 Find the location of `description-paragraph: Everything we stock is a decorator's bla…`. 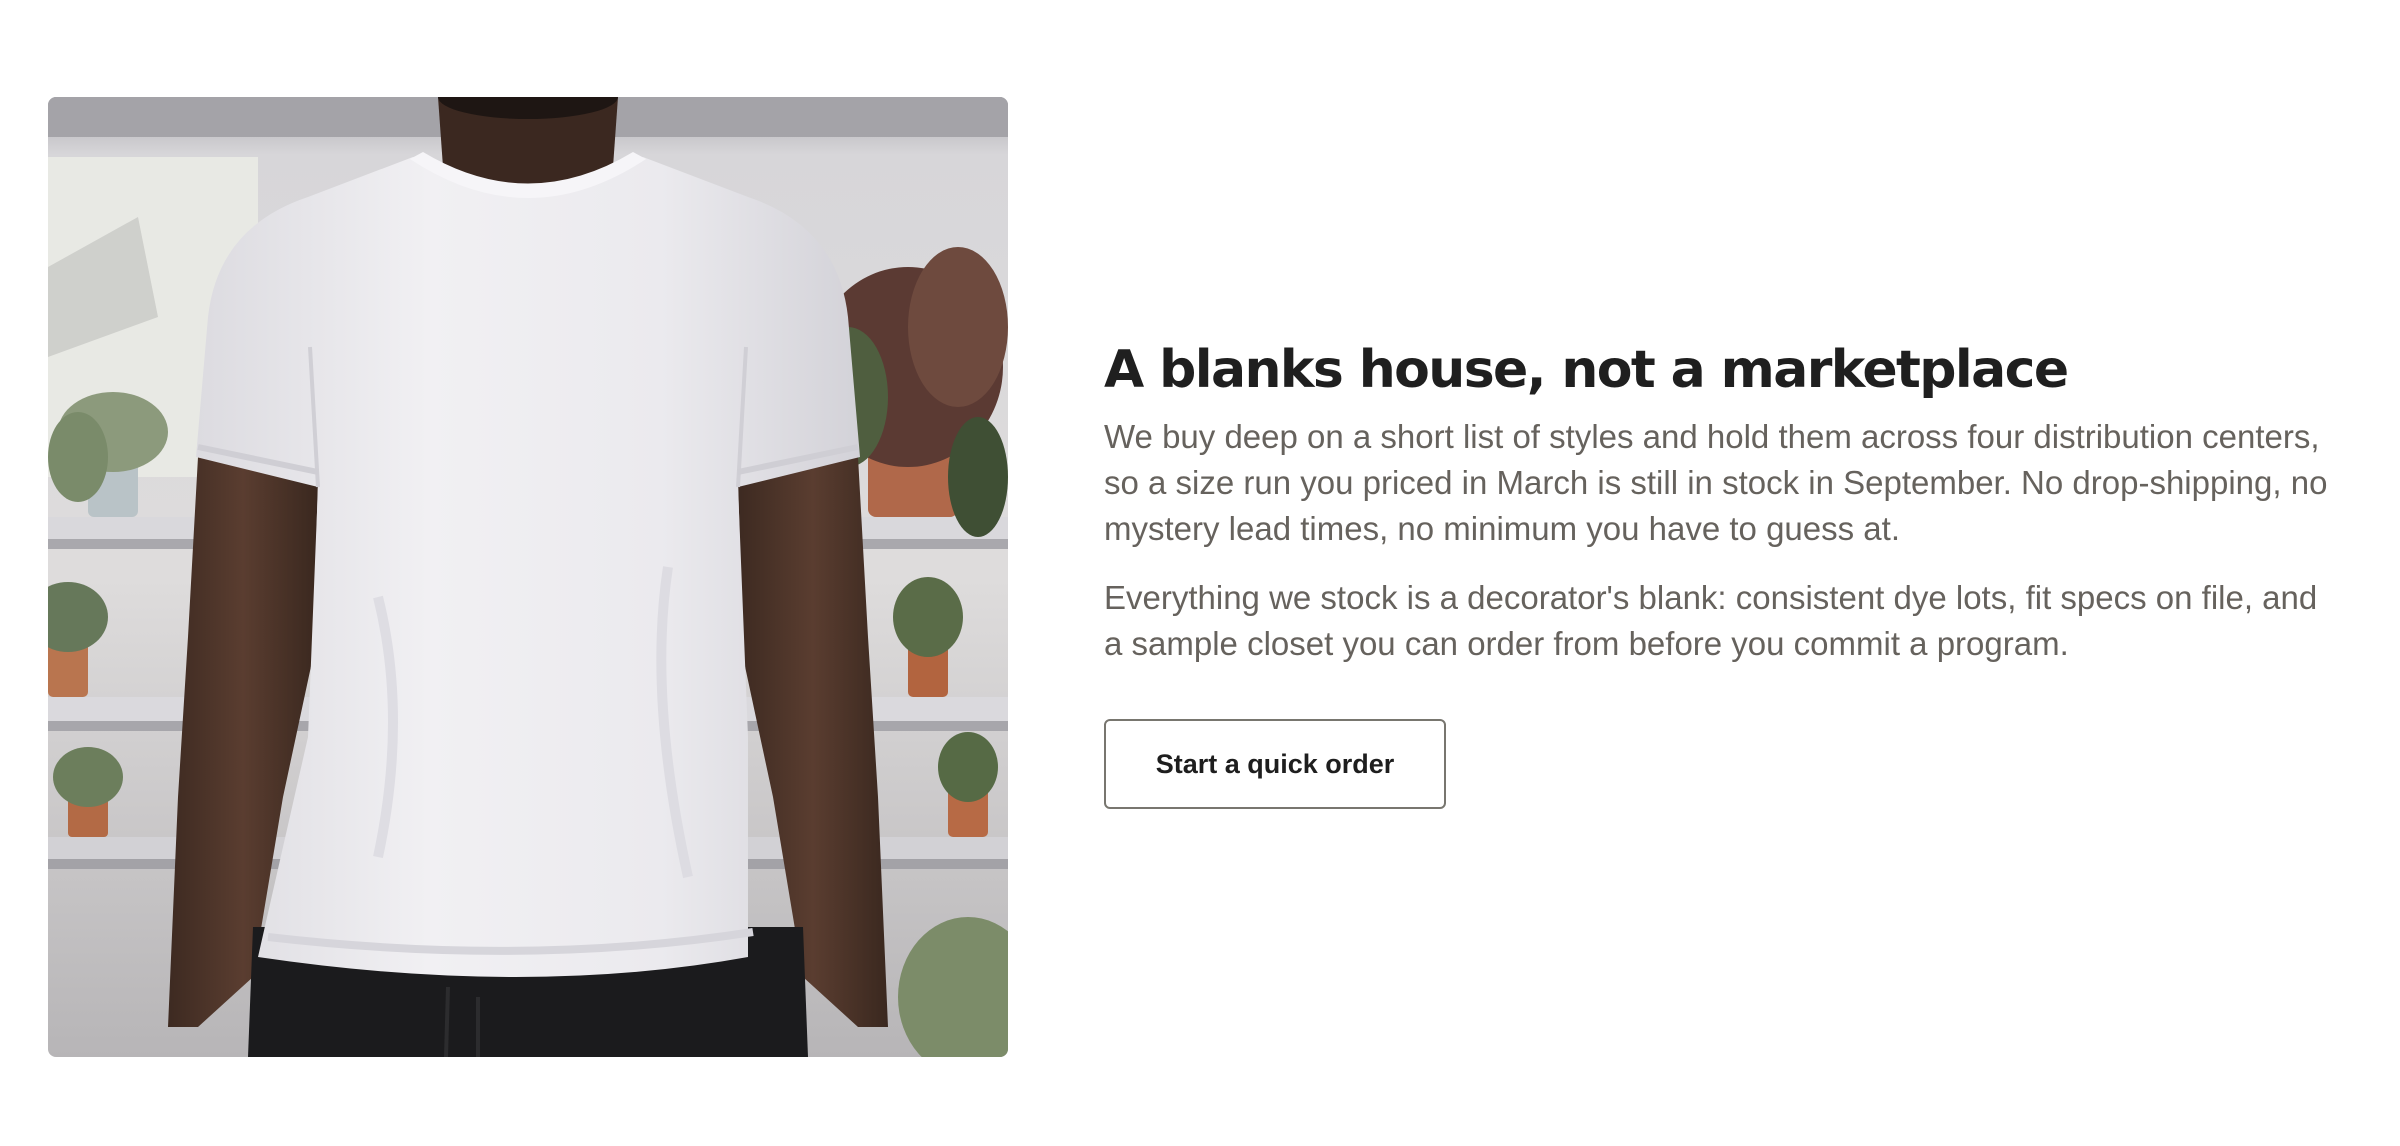

description-paragraph: Everything we stock is a decorator's bla… is located at coordinates (1711, 620).